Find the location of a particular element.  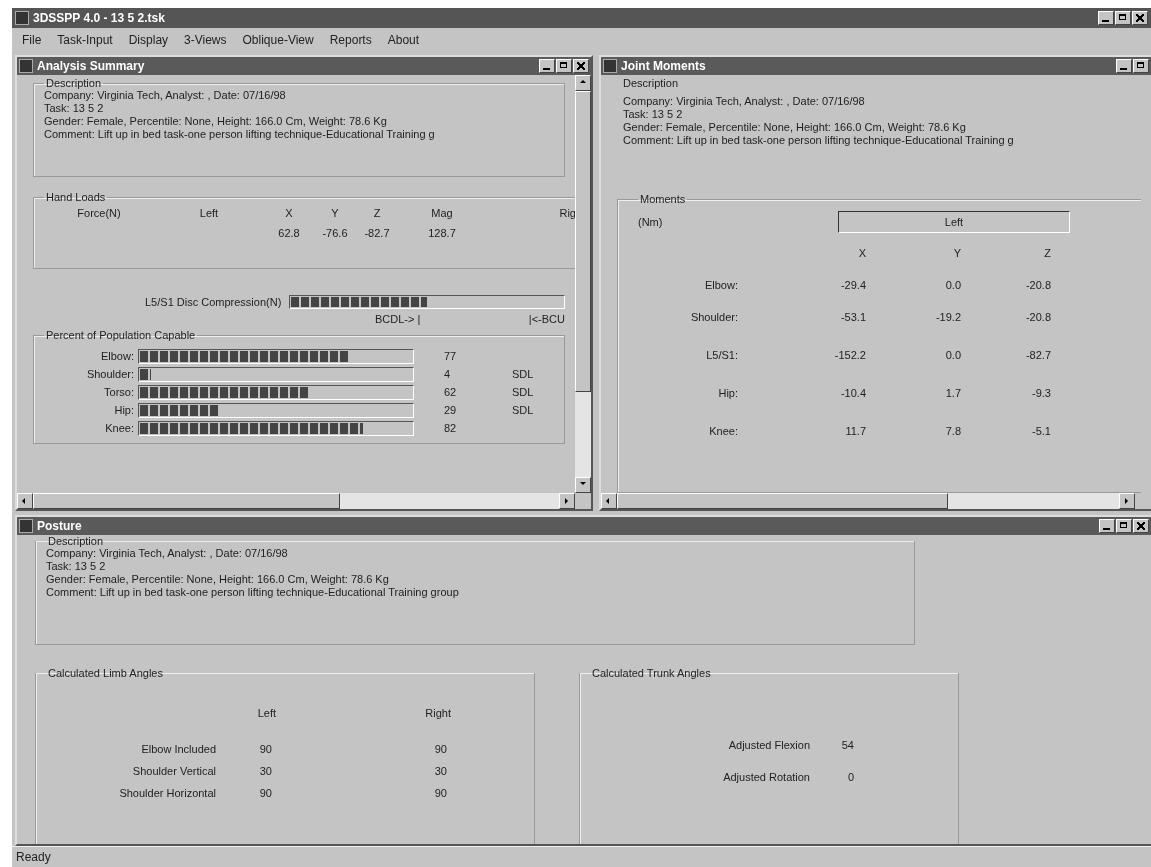

column-header: Left is located at coordinates (266, 713).